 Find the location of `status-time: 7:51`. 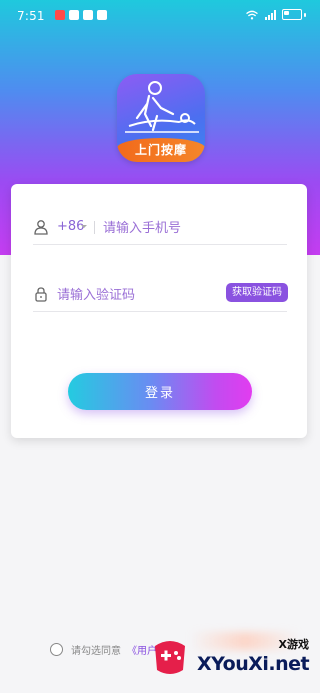

status-time: 7:51 is located at coordinates (31, 16).